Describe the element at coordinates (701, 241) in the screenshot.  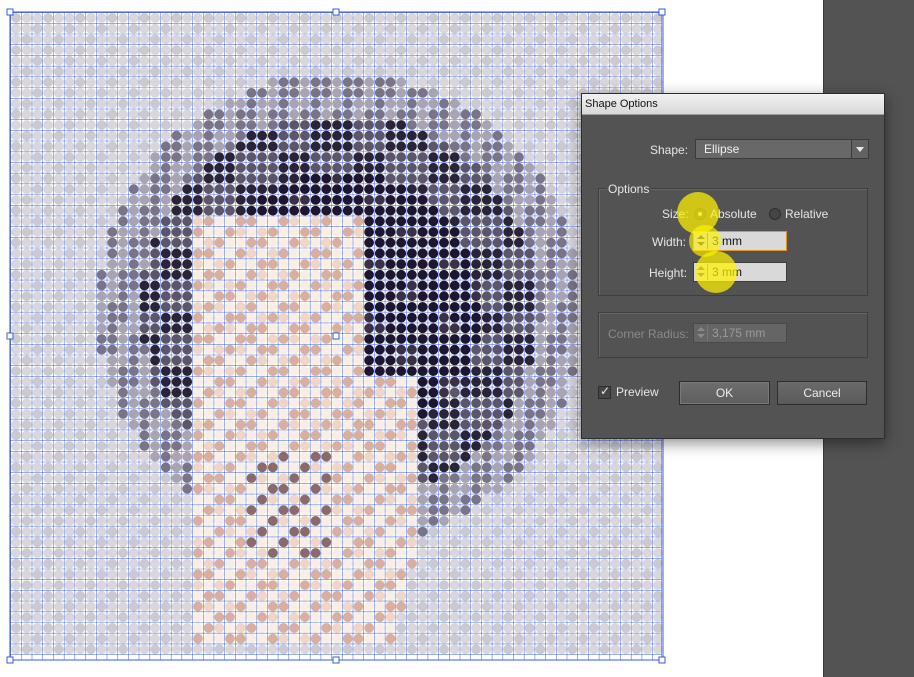
I see `width-stepper` at that location.